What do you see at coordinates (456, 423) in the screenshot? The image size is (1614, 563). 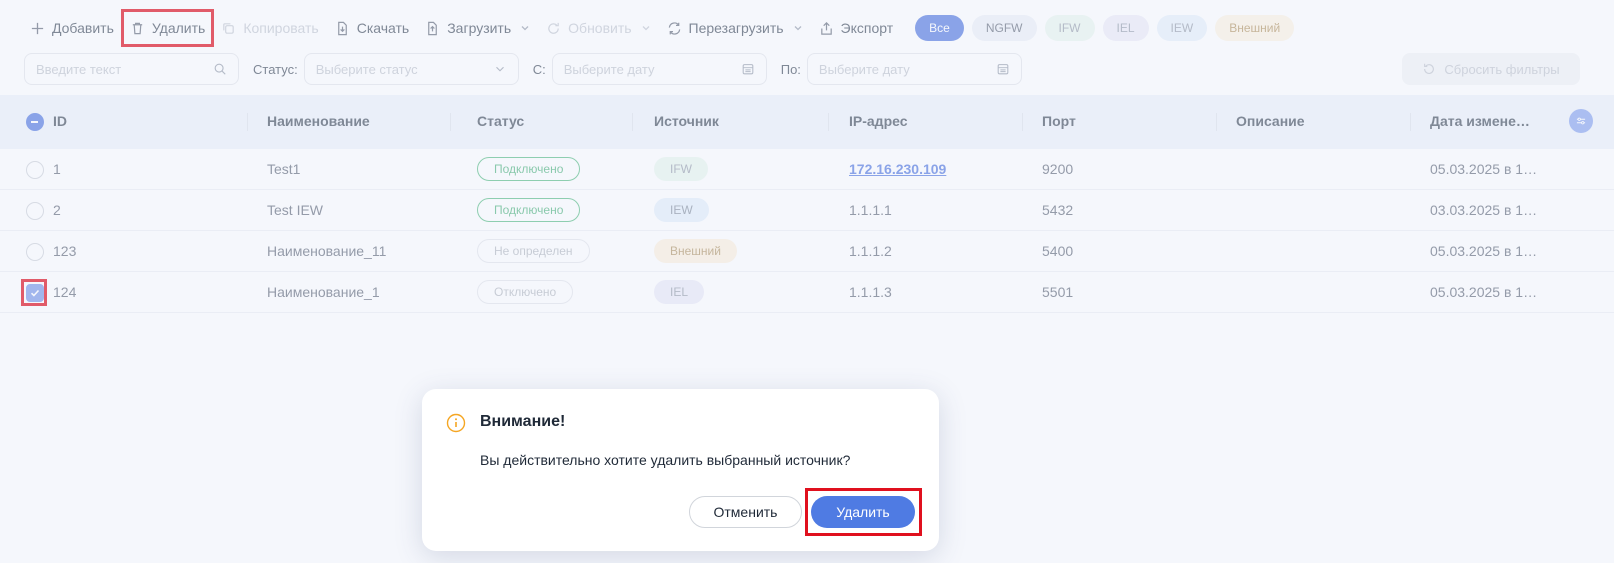 I see `info-icon` at bounding box center [456, 423].